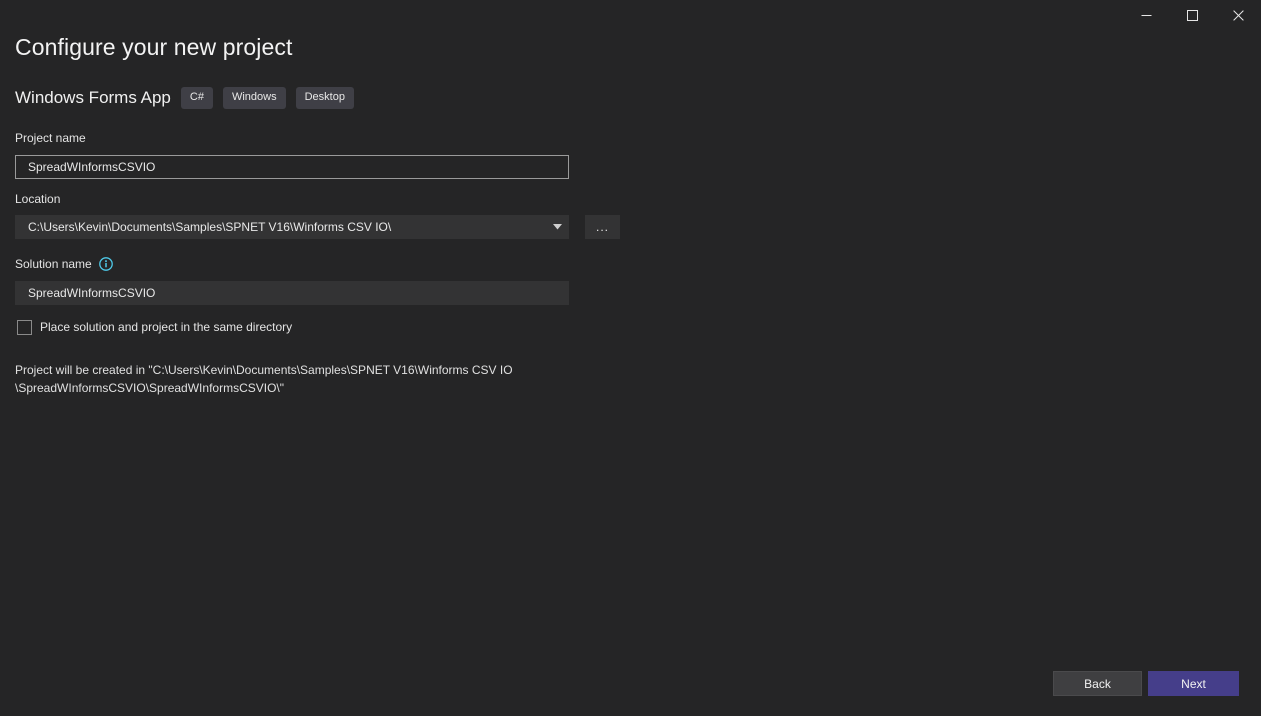  I want to click on place-solution-same-directory-checkbox, so click(24, 327).